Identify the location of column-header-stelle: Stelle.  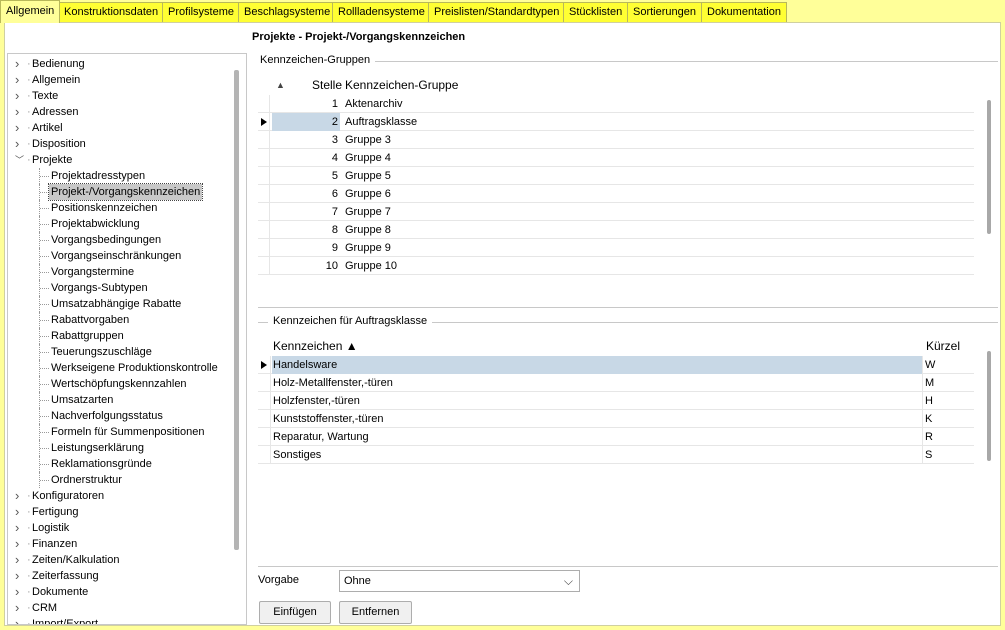
(327, 85).